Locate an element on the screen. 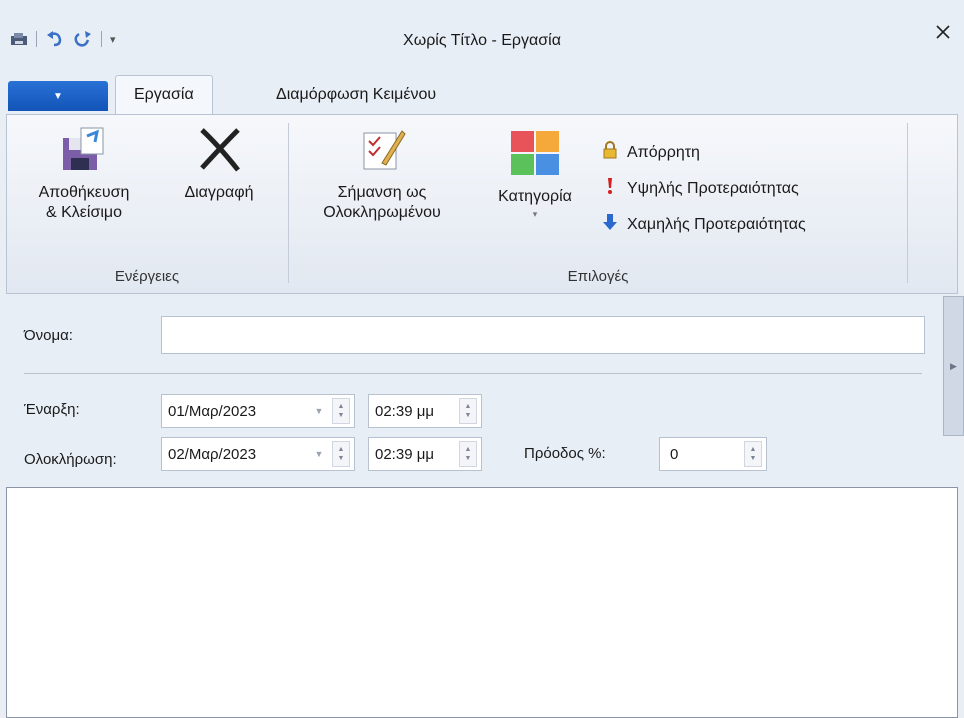  side-panel-toggle: ▶ is located at coordinates (953, 366).